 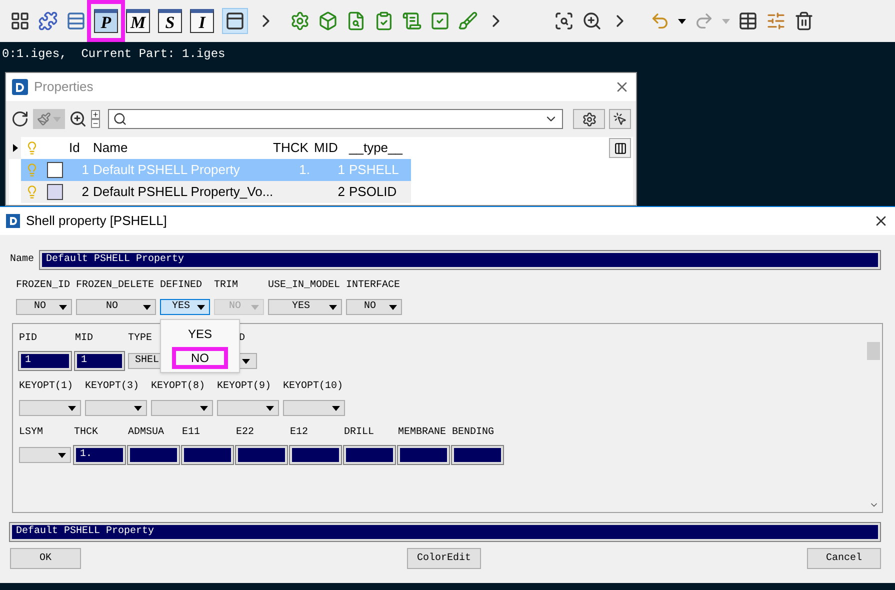 I want to click on field-label: INTERFACE, so click(x=374, y=286).